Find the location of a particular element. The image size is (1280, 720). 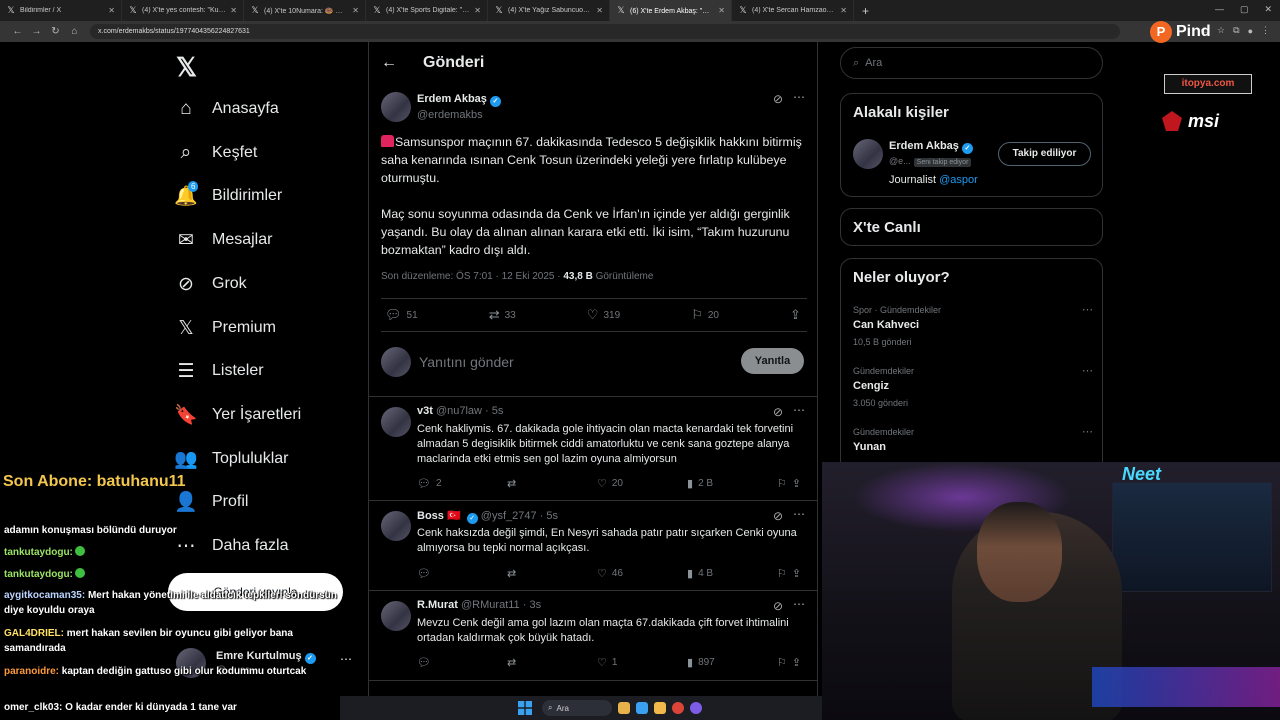

author-name: Erdem Akbaş ✓ is located at coordinates (459, 100).